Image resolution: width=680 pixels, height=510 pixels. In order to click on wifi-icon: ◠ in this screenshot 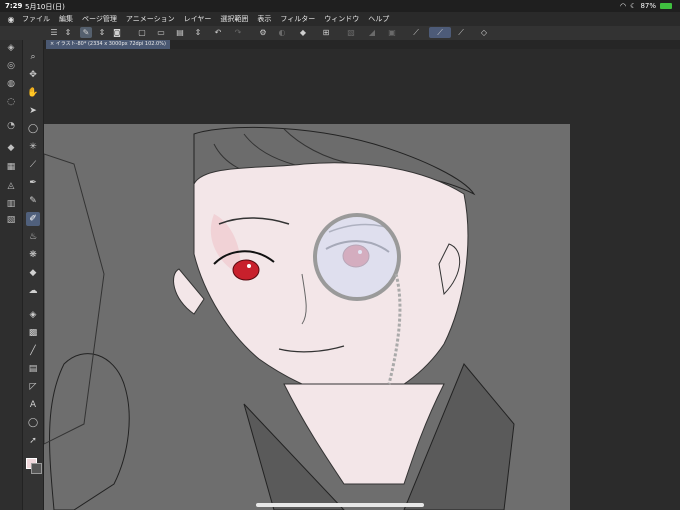, I will do `click(623, 6)`.